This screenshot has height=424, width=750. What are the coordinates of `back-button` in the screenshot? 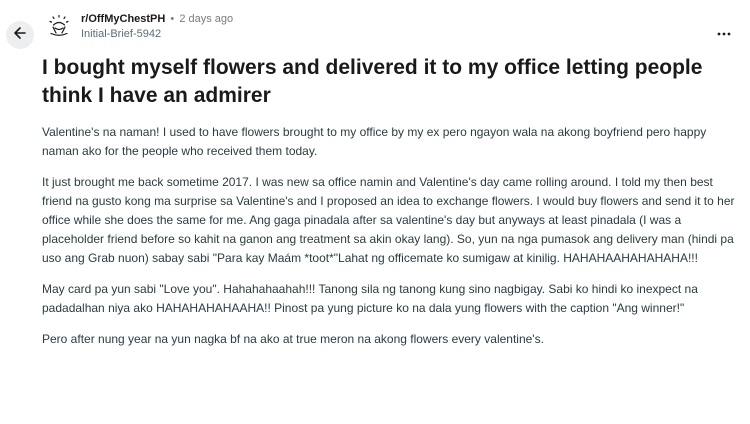 It's located at (20, 35).